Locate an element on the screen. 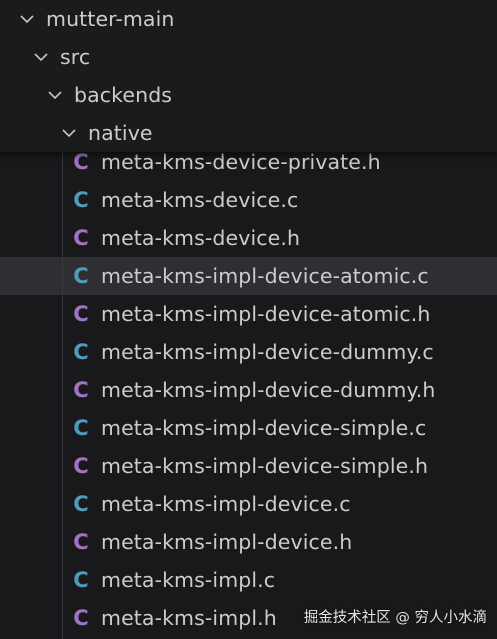 This screenshot has height=639, width=497. indent-guide is located at coordinates (62, 395).